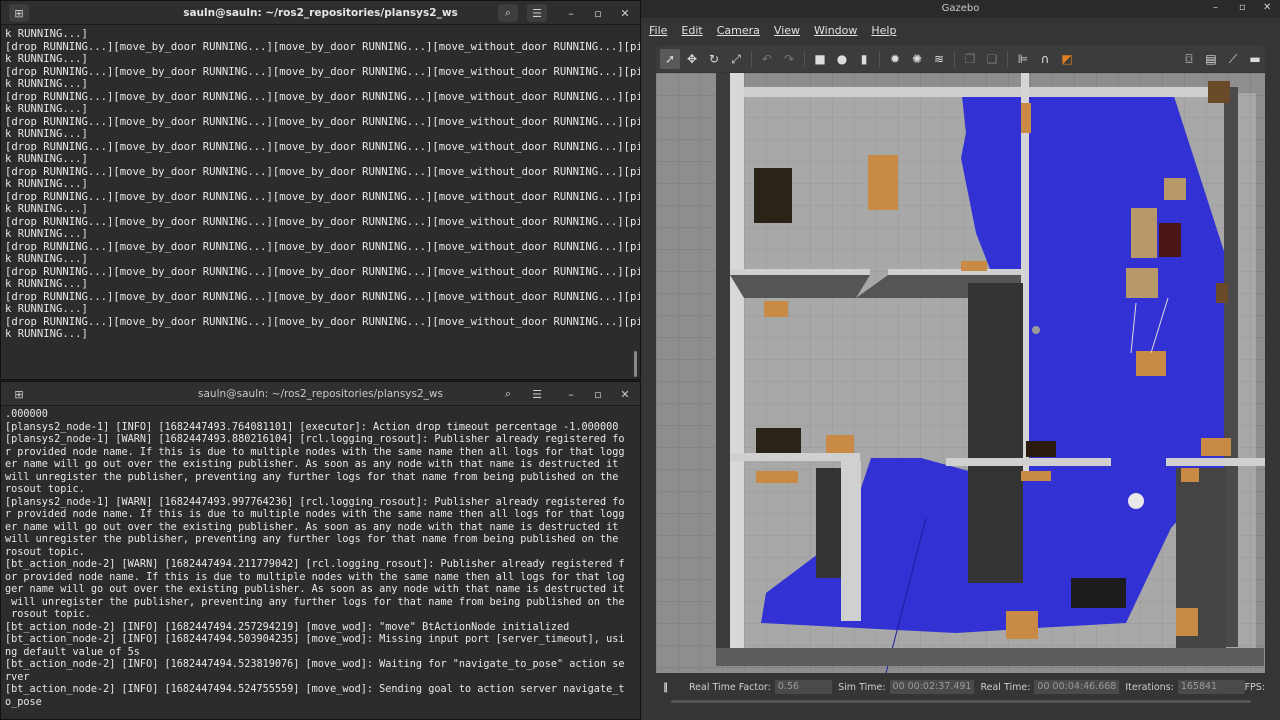  Describe the element at coordinates (1026, 118) in the screenshot. I see `door` at that location.